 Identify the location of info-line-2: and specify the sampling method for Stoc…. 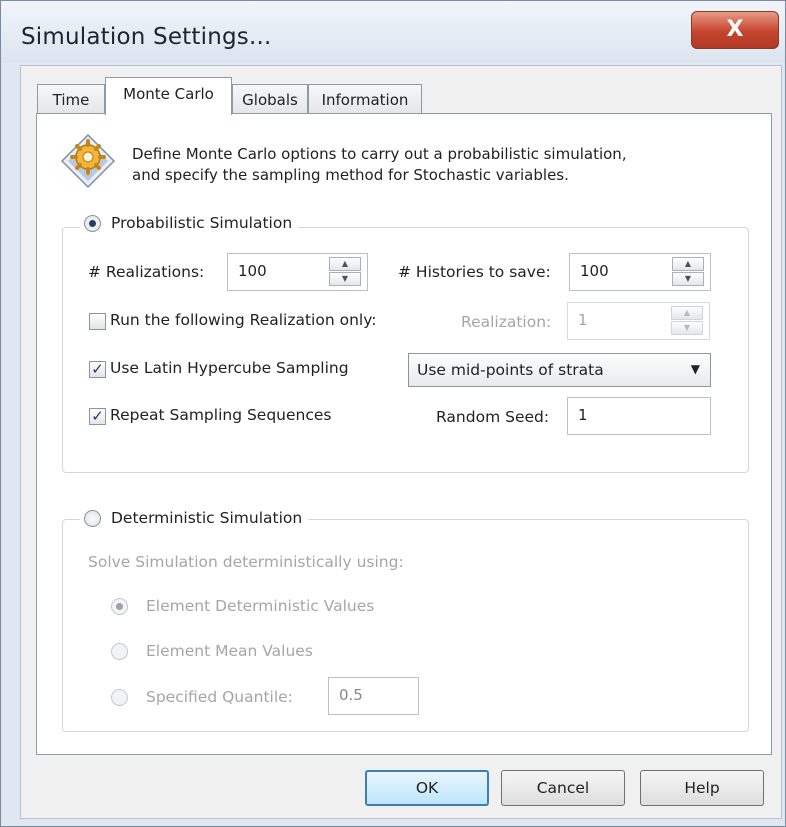
(350, 175).